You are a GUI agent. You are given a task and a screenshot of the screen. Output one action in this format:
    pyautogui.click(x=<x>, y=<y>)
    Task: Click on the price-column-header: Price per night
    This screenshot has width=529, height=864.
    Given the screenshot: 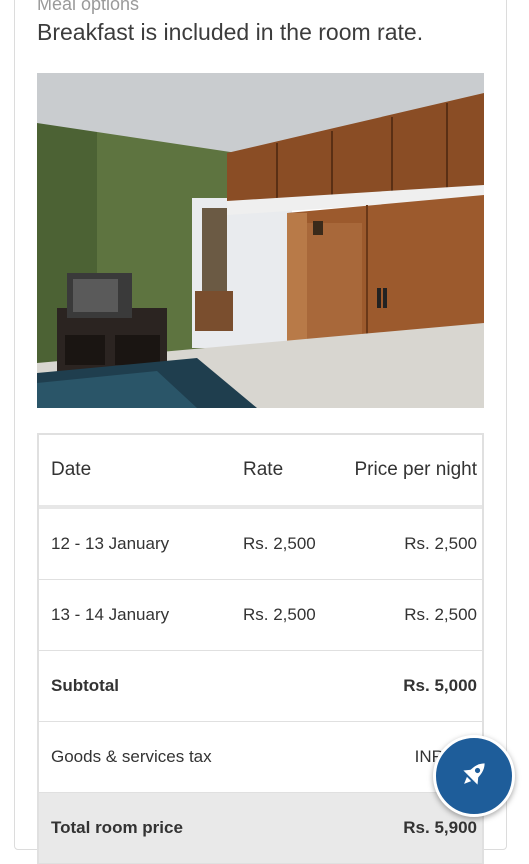 What is the action you would take?
    pyautogui.click(x=415, y=469)
    